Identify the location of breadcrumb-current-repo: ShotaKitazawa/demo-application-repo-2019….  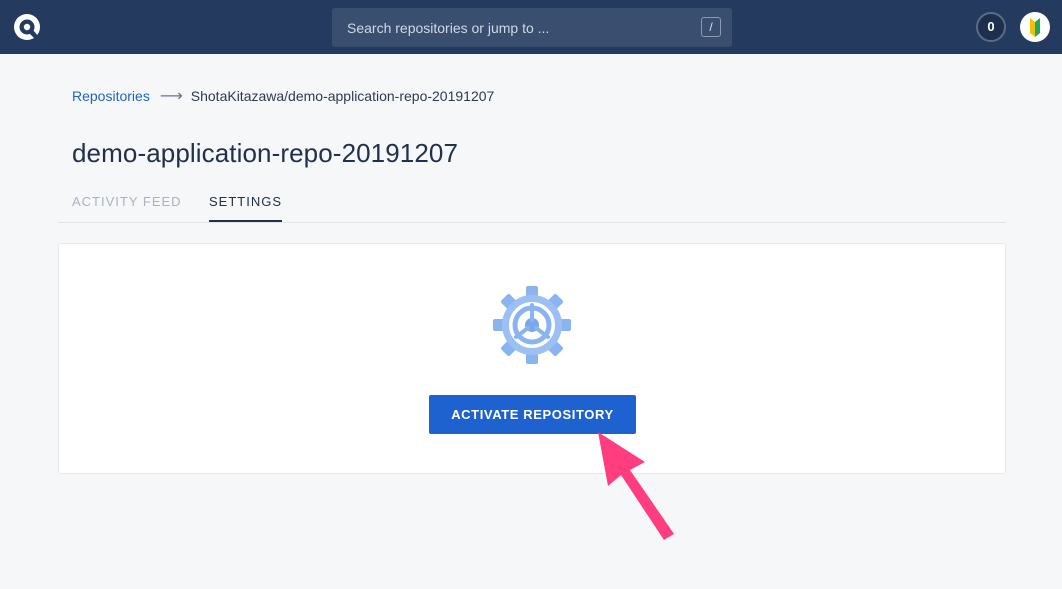
(342, 96).